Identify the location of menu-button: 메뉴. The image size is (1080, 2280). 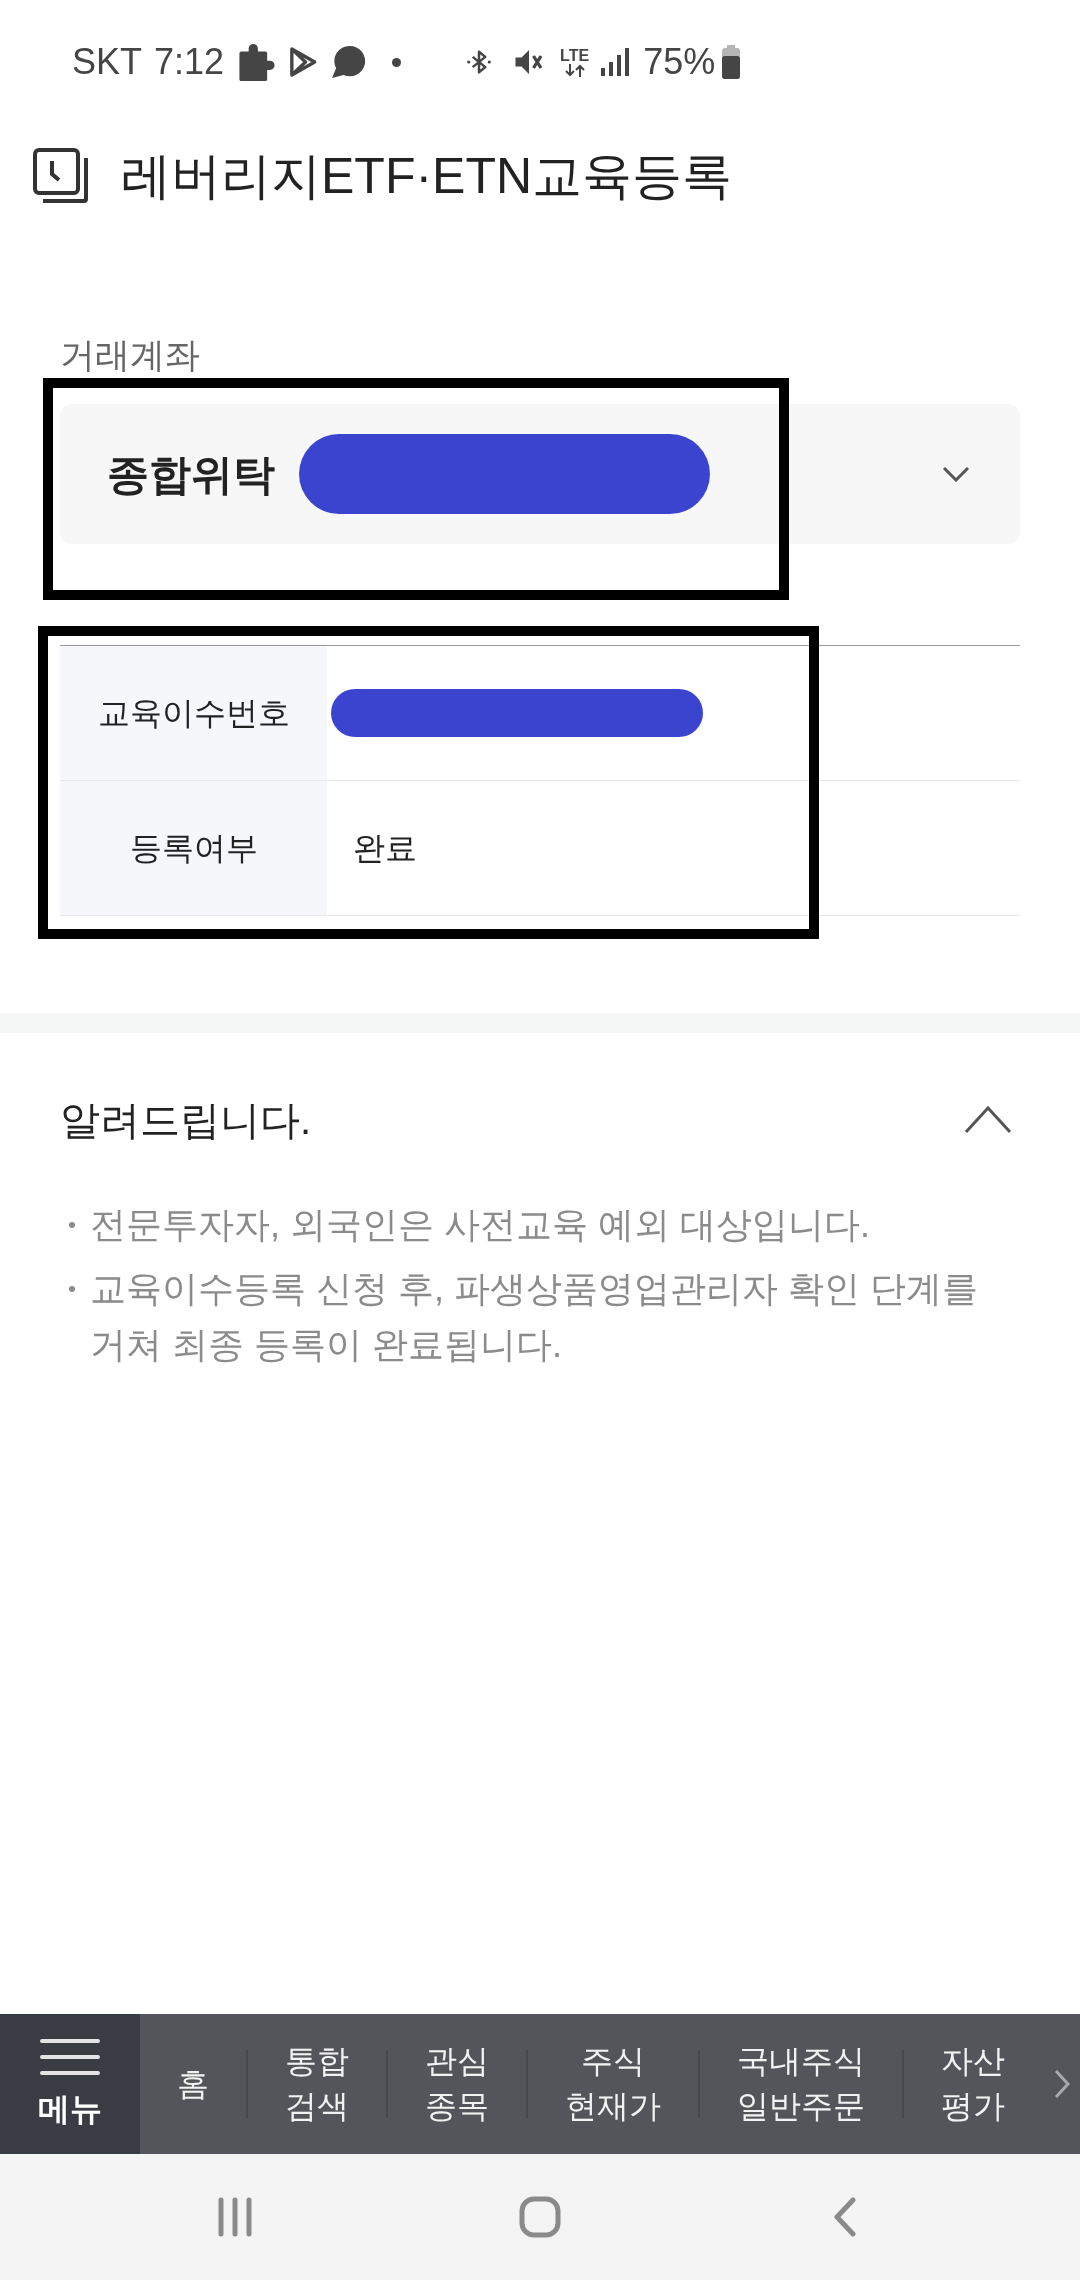
(70, 2084).